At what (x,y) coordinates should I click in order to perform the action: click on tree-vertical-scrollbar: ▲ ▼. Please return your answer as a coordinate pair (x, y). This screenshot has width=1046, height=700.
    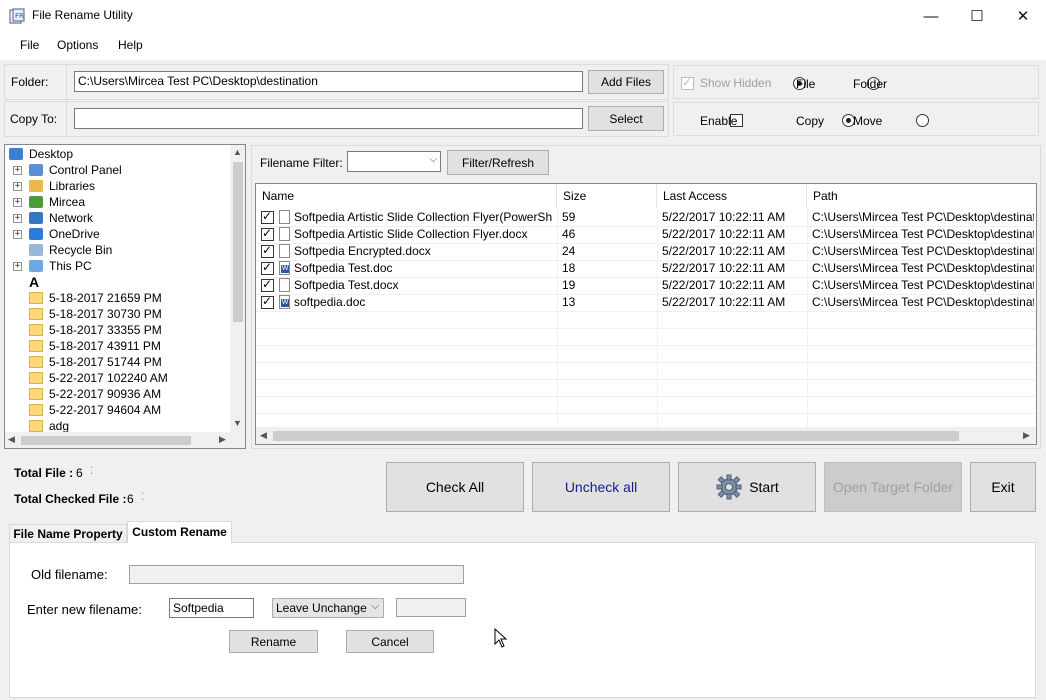
    Looking at the image, I should click on (237, 288).